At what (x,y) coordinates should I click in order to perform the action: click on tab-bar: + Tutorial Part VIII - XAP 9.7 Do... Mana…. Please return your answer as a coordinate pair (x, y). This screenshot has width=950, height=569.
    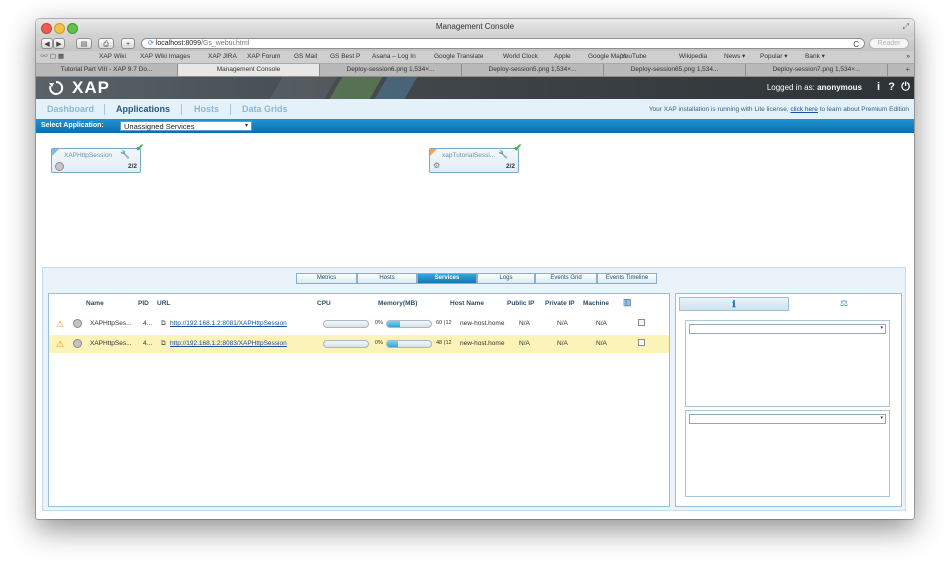
    Looking at the image, I should click on (475, 70).